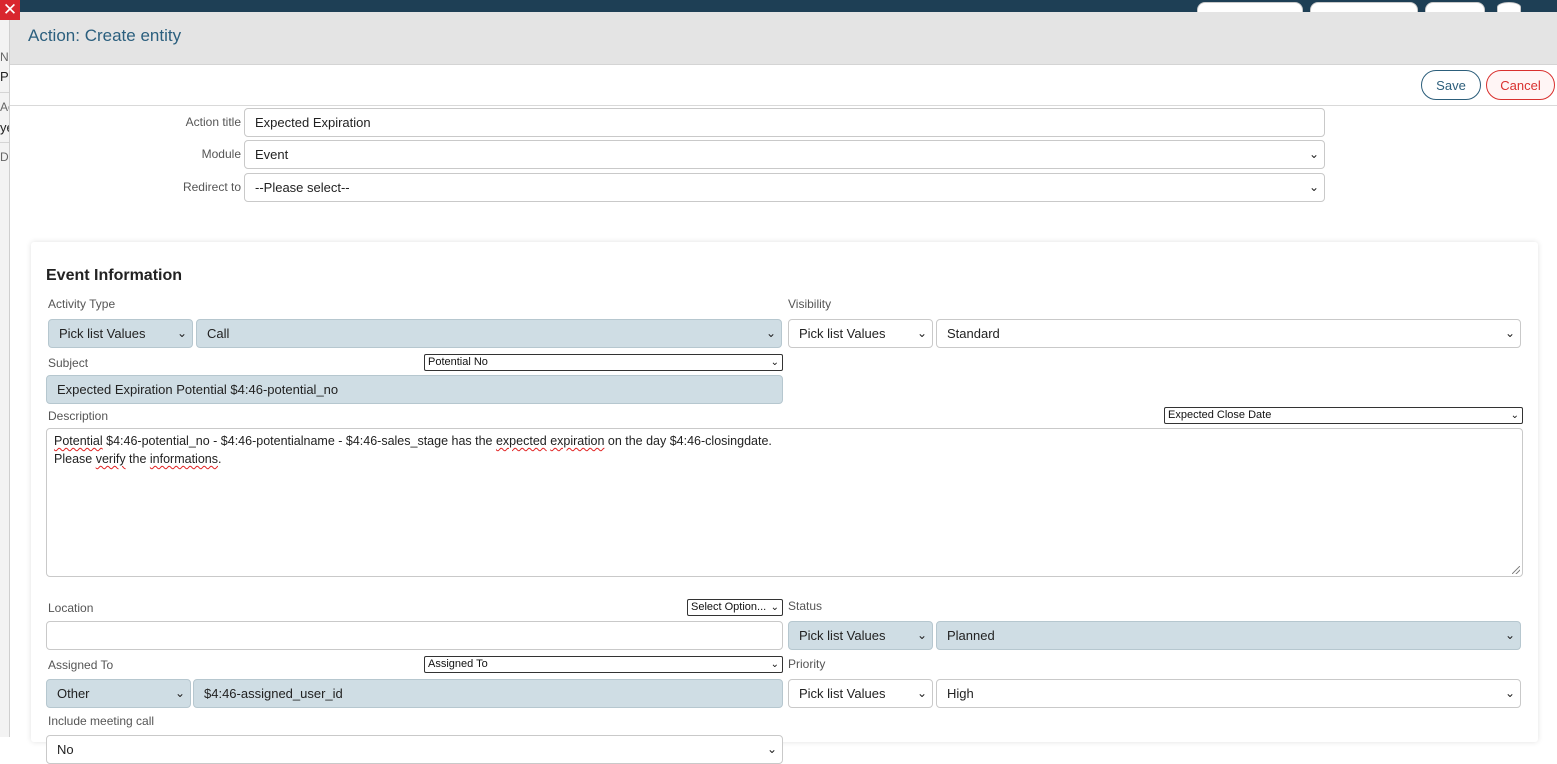 The image size is (1557, 764). What do you see at coordinates (1520, 85) in the screenshot?
I see `cancel-button: Cancel` at bounding box center [1520, 85].